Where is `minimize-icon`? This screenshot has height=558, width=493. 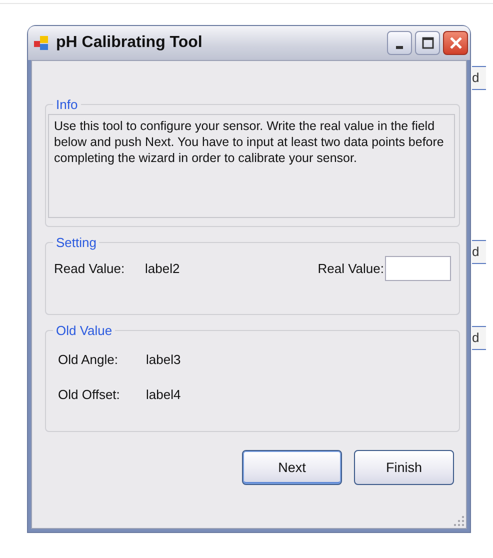
minimize-icon is located at coordinates (399, 47).